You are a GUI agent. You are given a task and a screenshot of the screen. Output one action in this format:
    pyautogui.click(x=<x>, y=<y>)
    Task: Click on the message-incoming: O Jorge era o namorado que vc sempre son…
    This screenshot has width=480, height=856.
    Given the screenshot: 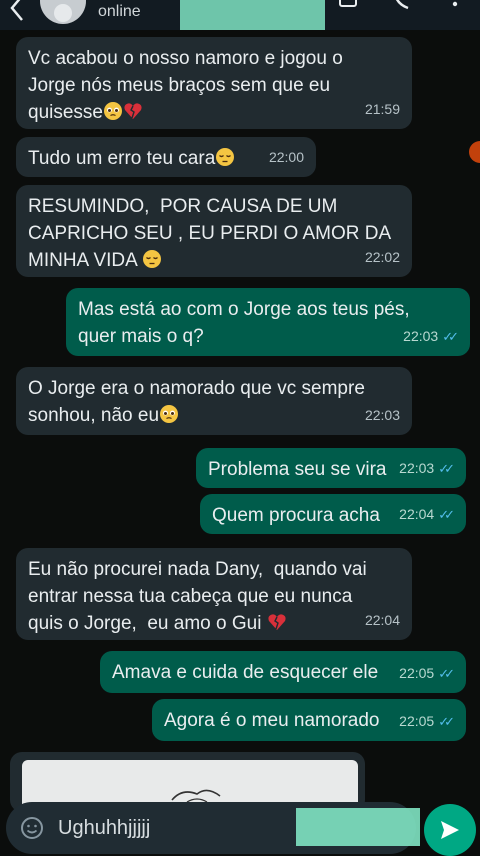 What is the action you would take?
    pyautogui.click(x=214, y=401)
    